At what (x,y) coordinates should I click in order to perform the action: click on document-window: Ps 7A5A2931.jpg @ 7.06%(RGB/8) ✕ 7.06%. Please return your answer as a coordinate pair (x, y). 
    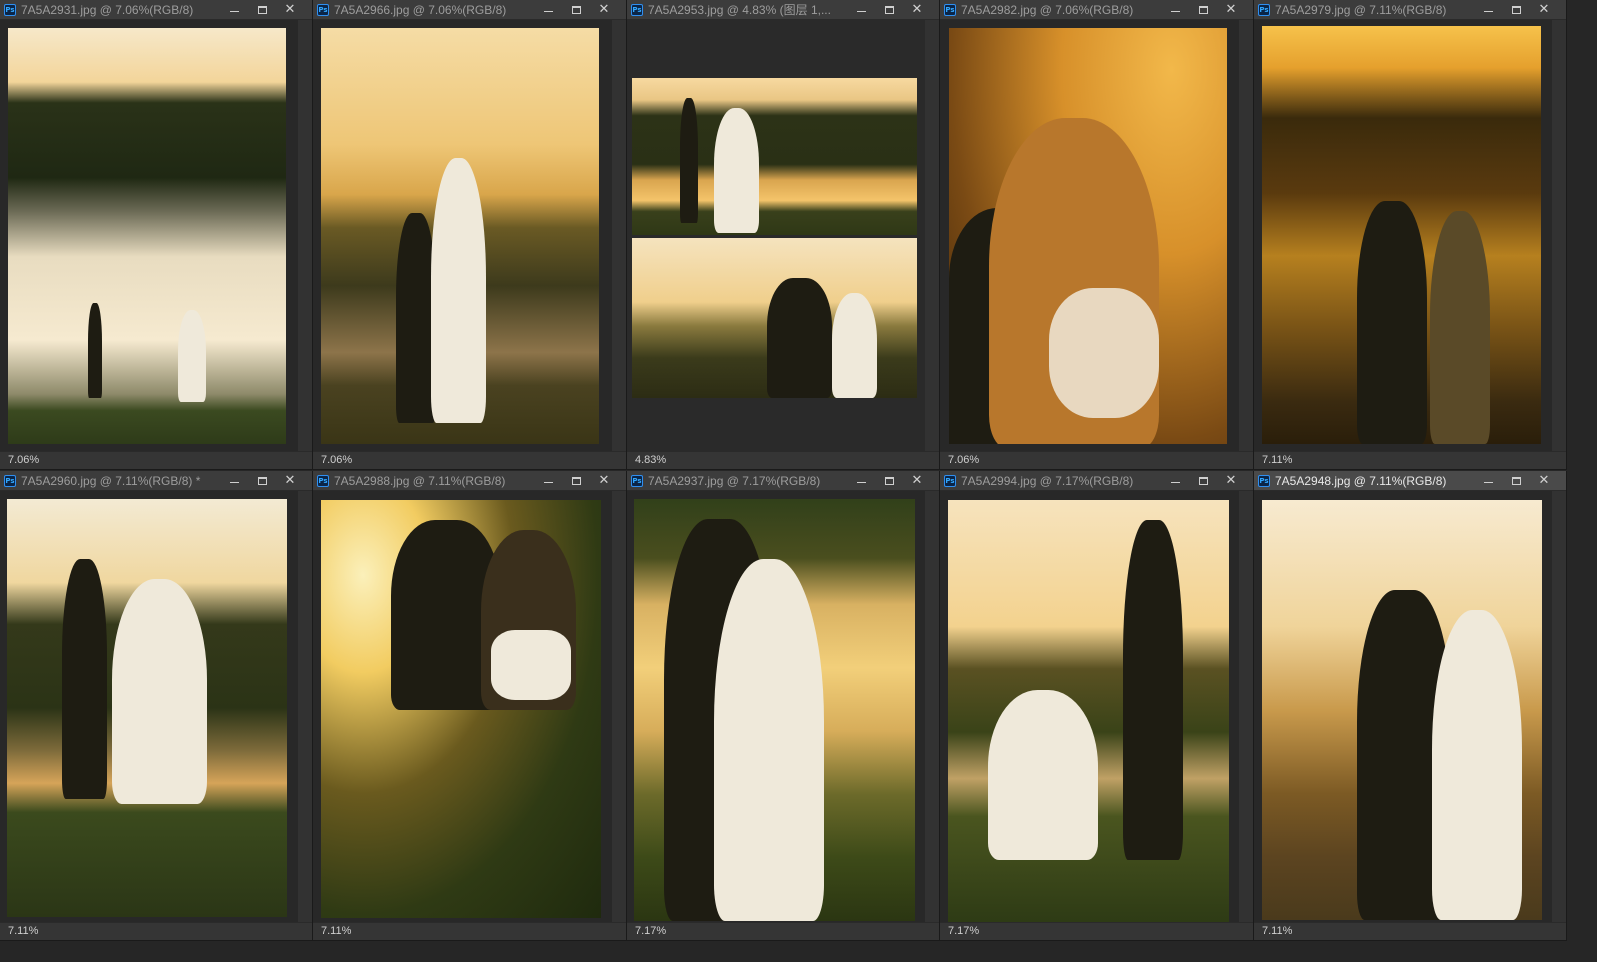
    Looking at the image, I should click on (156, 235).